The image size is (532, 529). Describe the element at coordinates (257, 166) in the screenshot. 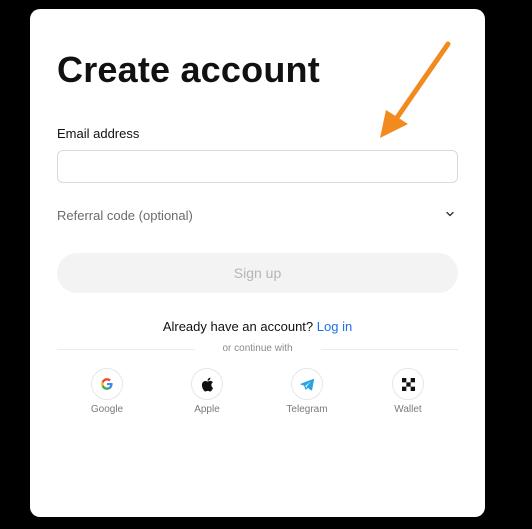

I see `email-field` at that location.